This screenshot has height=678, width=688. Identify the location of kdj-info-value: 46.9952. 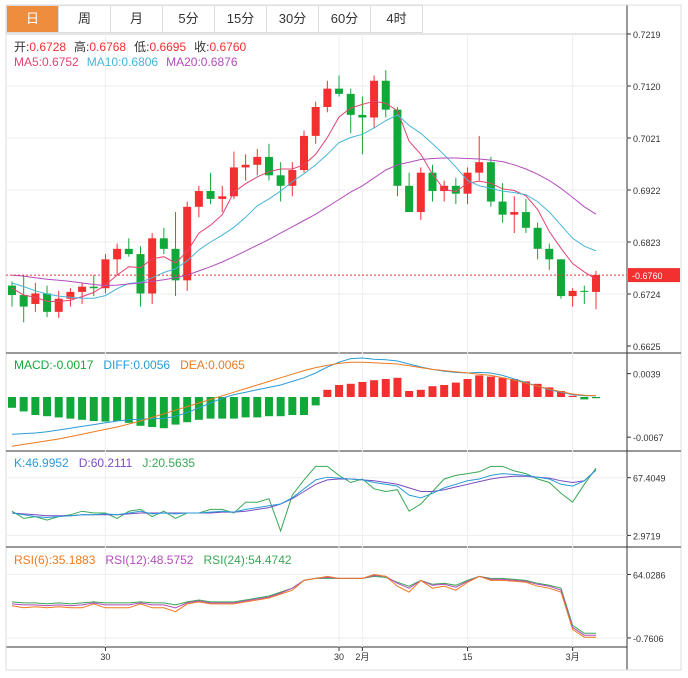
(47, 463).